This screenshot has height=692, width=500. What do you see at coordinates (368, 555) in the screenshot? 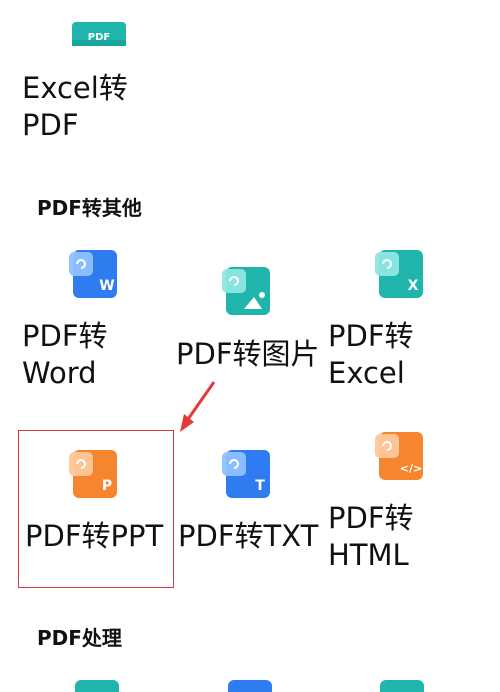
I see `tool-label-line2: HTML` at bounding box center [368, 555].